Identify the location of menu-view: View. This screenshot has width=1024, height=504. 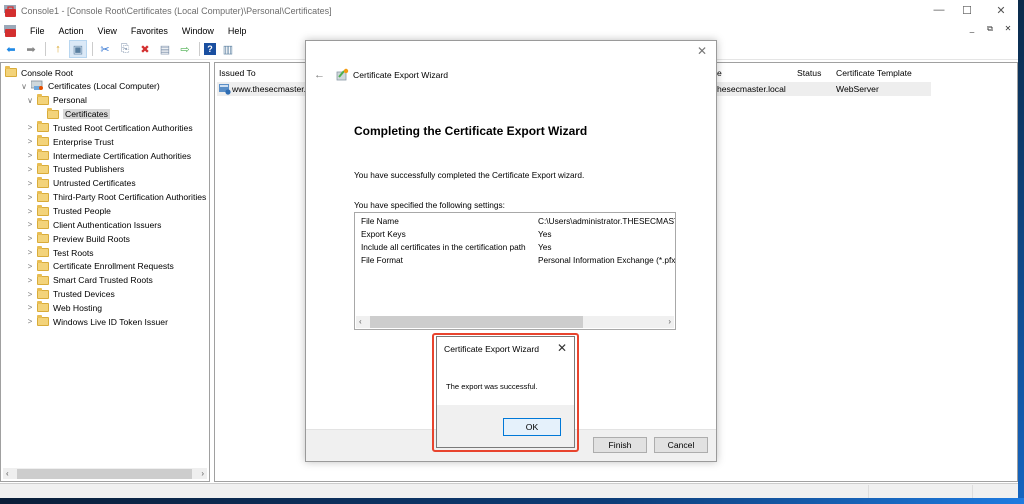
(107, 31).